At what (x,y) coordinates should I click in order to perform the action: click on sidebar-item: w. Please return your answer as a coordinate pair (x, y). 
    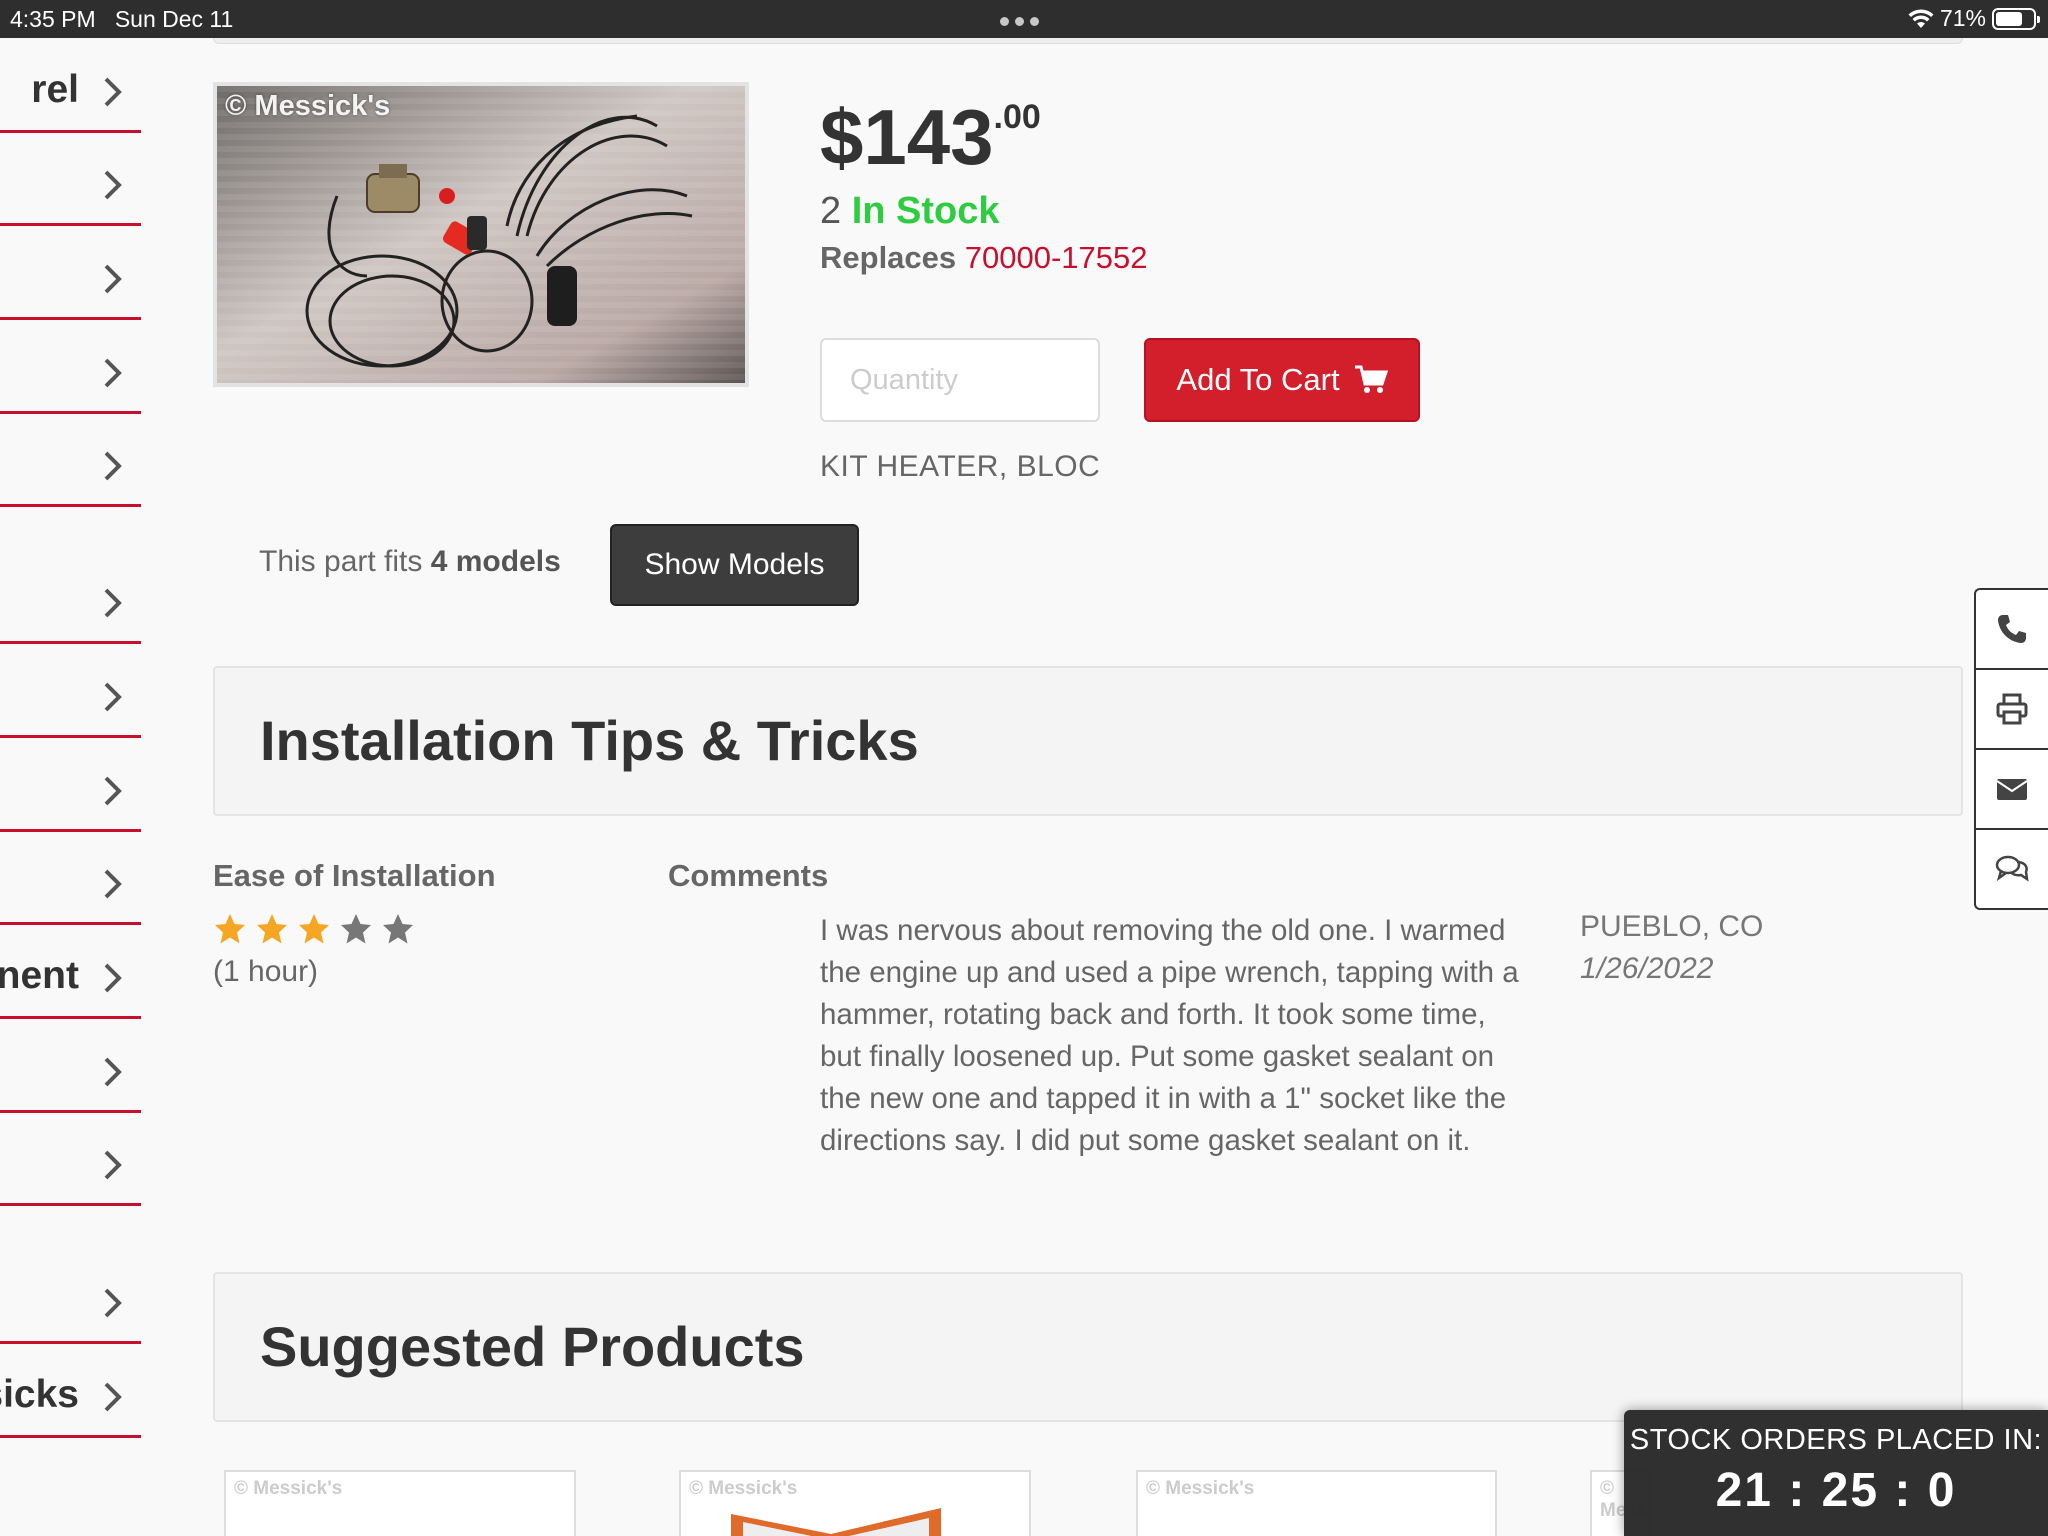
    Looking at the image, I should click on (70, 1487).